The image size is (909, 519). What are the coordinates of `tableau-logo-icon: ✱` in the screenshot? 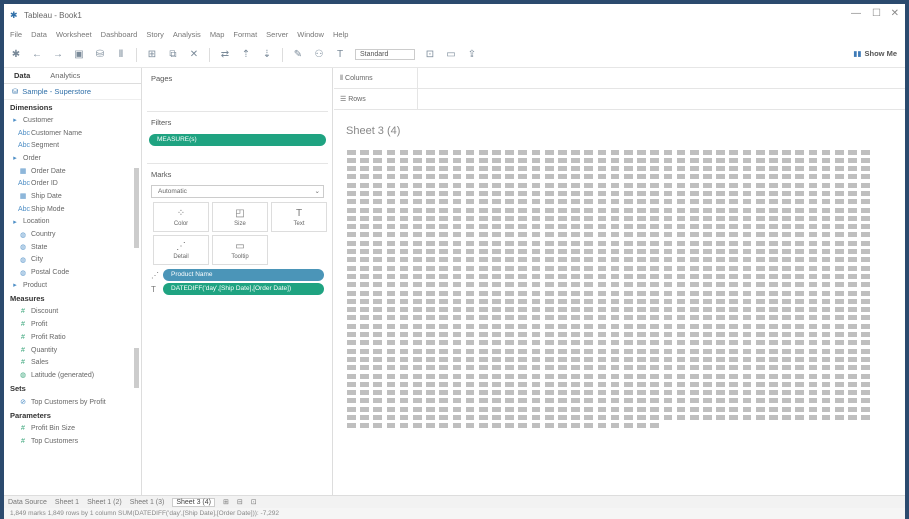 It's located at (16, 54).